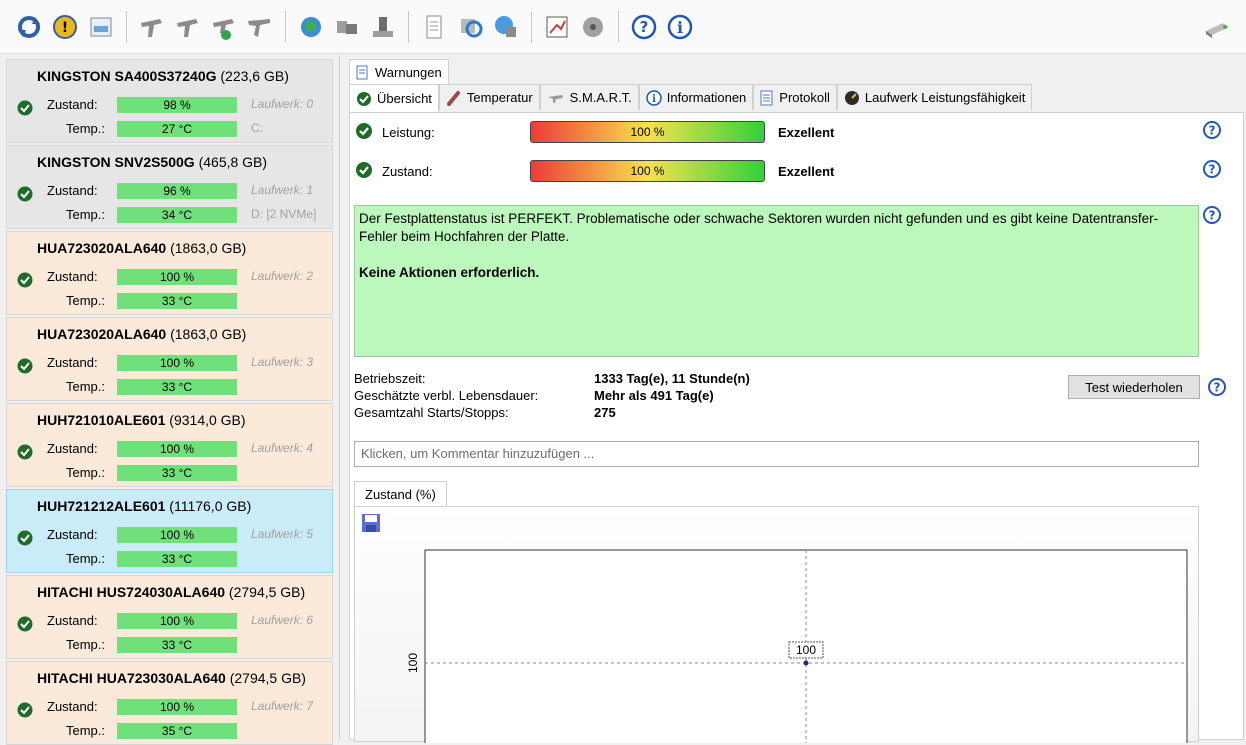 This screenshot has width=1246, height=745. What do you see at coordinates (101, 506) in the screenshot?
I see `drive-model: HUH721212ALE601` at bounding box center [101, 506].